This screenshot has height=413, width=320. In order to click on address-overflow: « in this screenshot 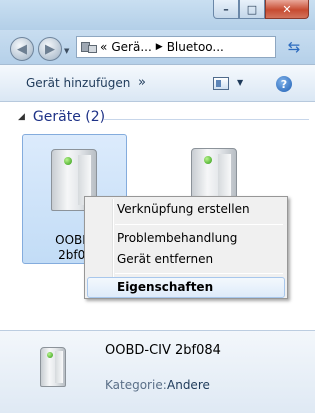, I will do `click(103, 47)`.